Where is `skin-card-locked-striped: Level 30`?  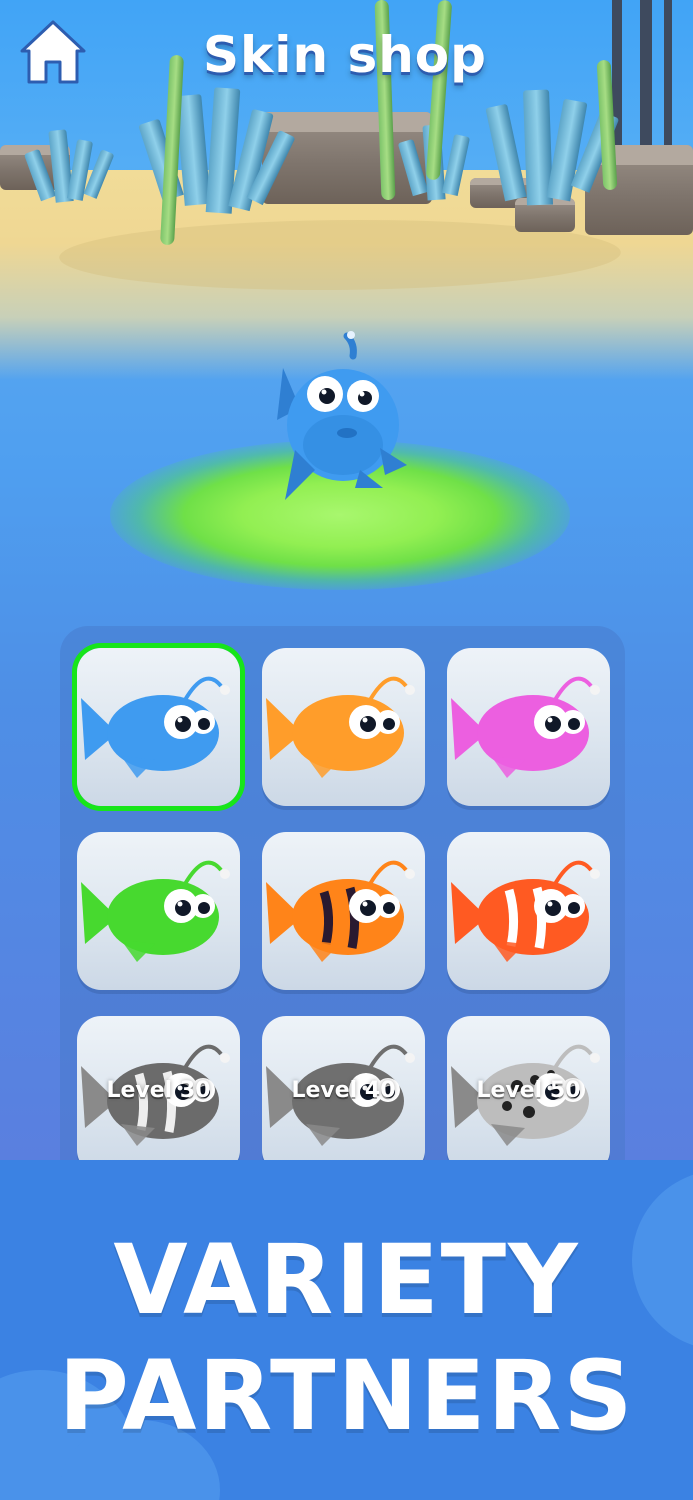 skin-card-locked-striped: Level 30 is located at coordinates (158, 1095).